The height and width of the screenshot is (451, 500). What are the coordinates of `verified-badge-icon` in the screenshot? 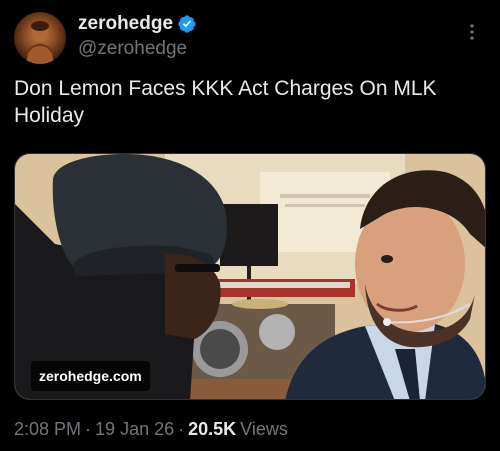 It's located at (187, 24).